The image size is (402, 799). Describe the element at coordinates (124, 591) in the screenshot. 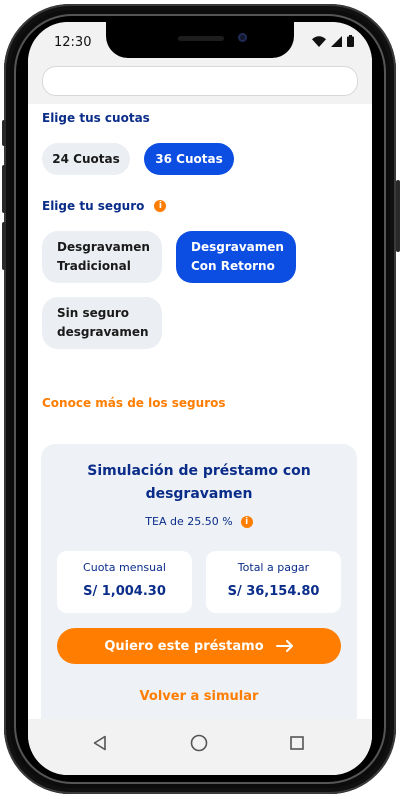

I see `monthly-payment-value: S/ 1,004.30` at that location.